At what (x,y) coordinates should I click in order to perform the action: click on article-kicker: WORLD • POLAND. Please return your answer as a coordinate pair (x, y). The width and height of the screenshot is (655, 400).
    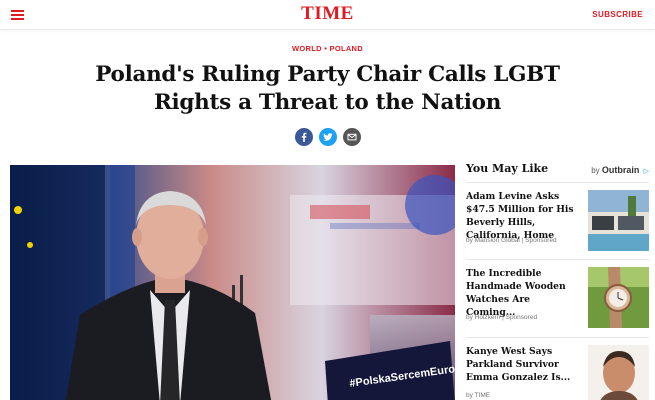
    Looking at the image, I should click on (327, 48).